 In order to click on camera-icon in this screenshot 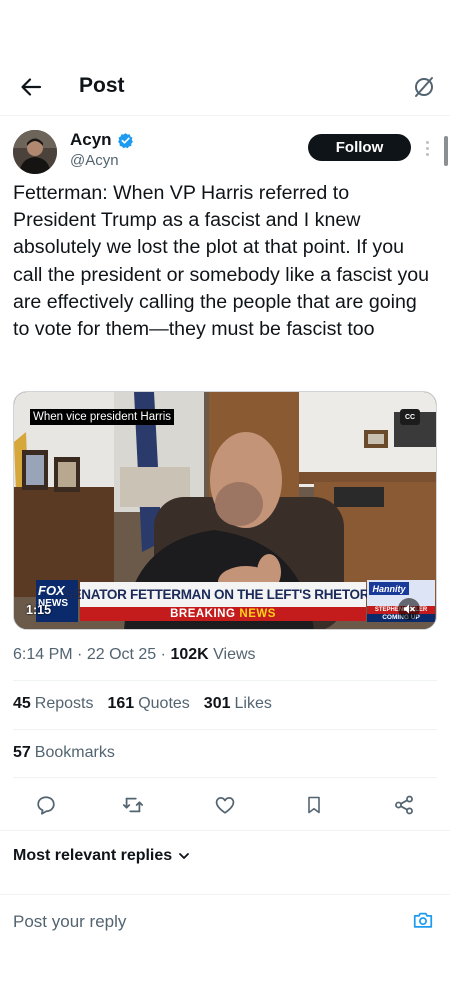, I will do `click(423, 920)`.